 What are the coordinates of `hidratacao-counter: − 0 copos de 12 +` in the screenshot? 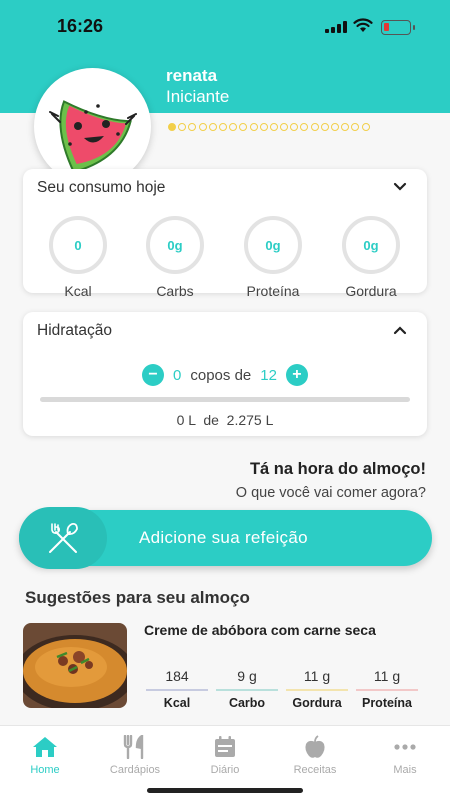 It's located at (225, 375).